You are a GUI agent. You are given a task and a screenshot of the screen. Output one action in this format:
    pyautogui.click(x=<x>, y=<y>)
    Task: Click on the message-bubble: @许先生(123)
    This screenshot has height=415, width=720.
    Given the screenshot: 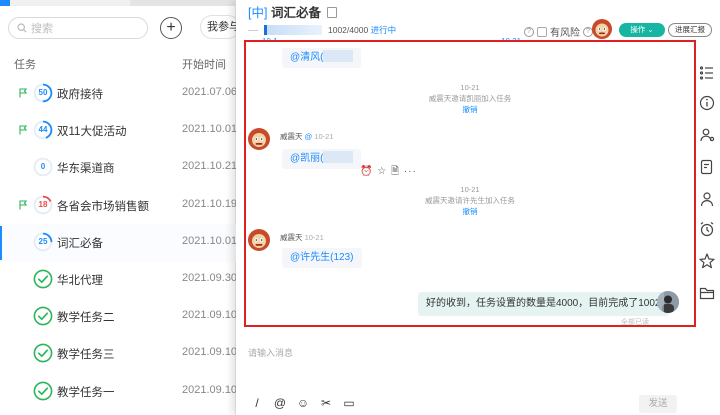 What is the action you would take?
    pyautogui.click(x=322, y=258)
    